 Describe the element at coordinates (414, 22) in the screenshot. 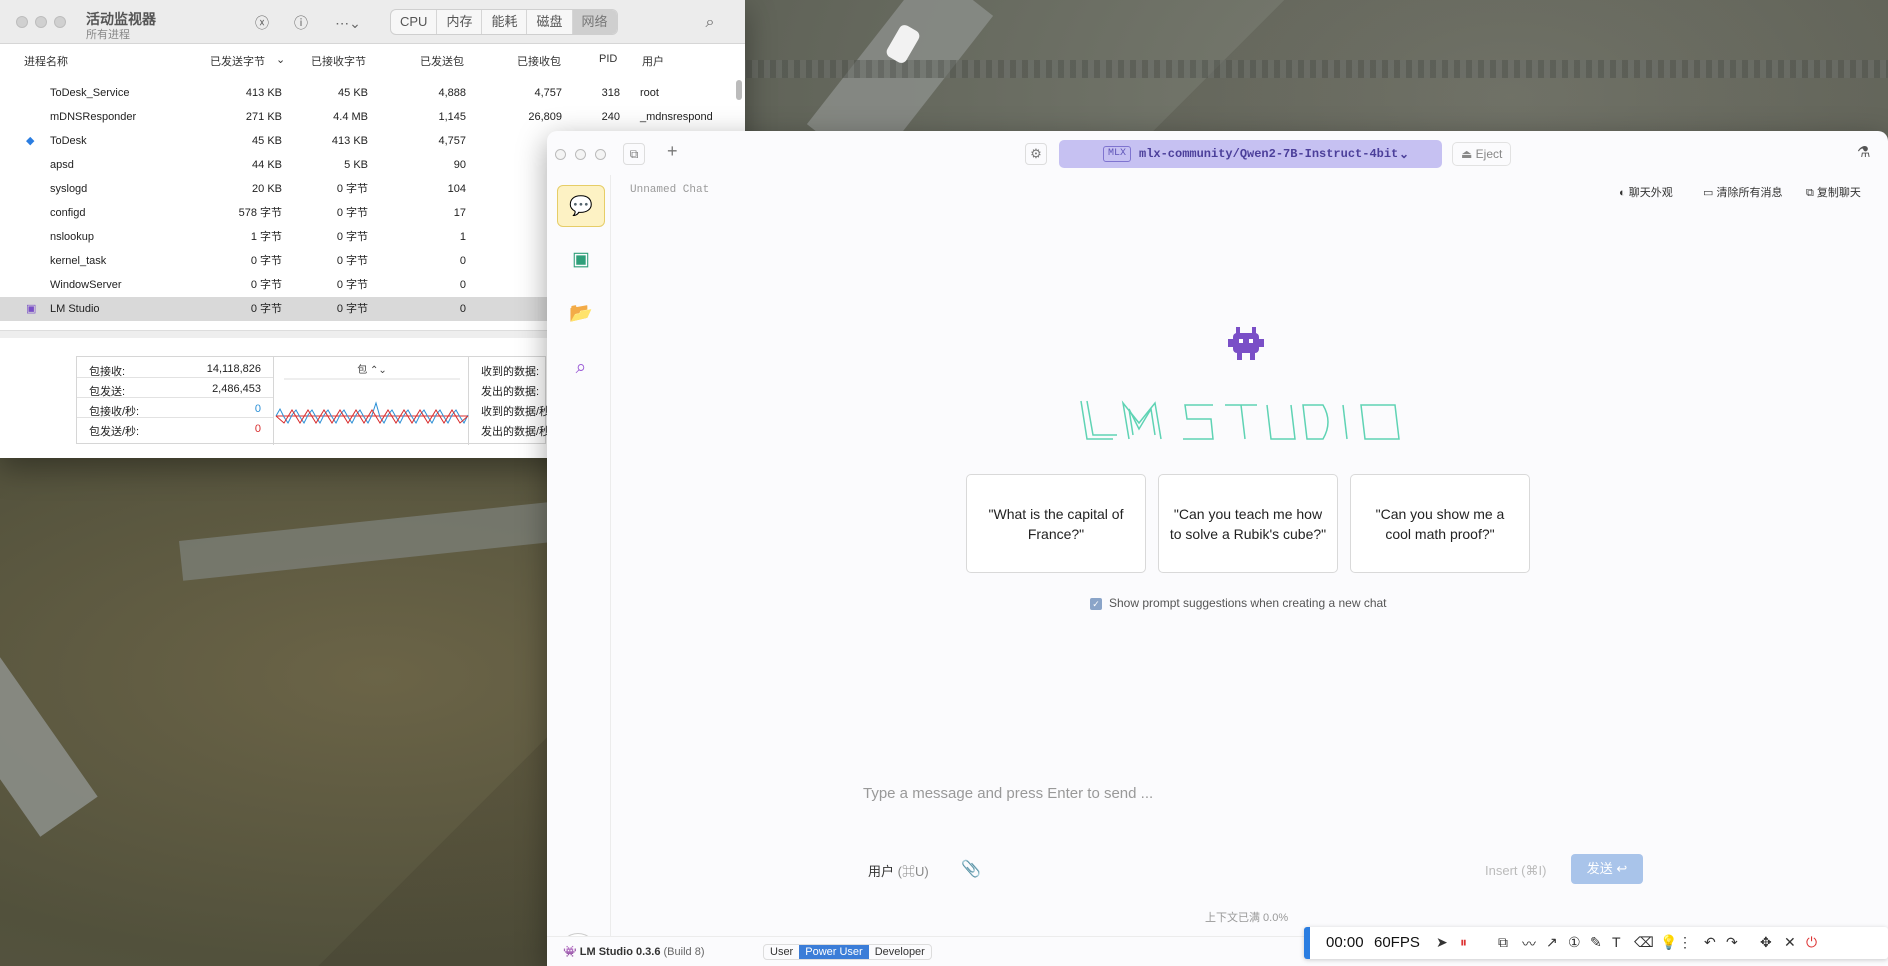

I see `tab-cpu: CPU` at that location.